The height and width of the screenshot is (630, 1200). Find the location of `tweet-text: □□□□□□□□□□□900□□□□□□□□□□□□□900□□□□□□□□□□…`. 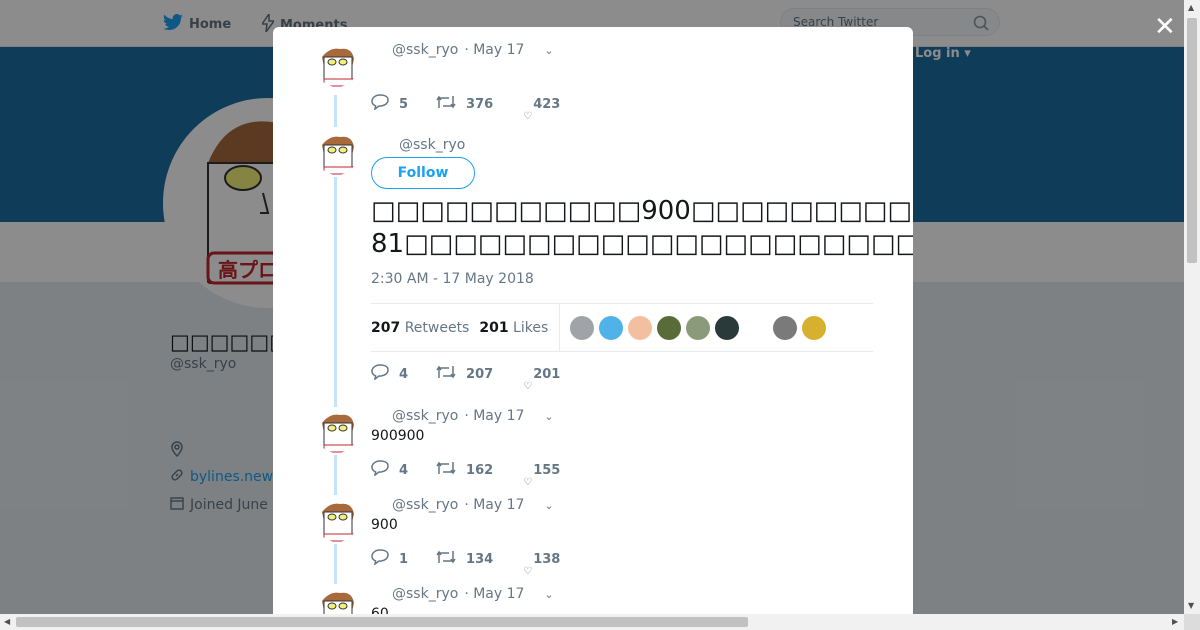

tweet-text: □□□□□□□□□□□900□□□□□□□□□□□□□900□□□□□□□□□□… is located at coordinates (642, 228).